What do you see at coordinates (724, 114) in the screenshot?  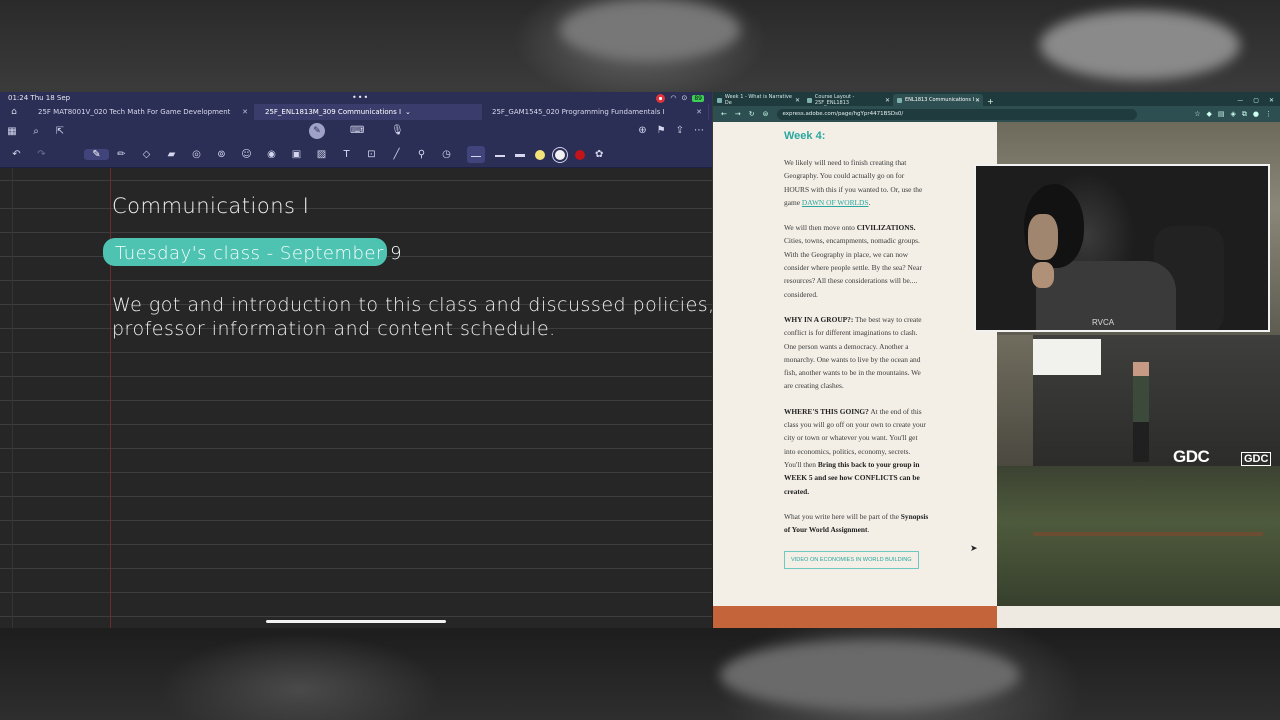 I see `back-icon: ←` at bounding box center [724, 114].